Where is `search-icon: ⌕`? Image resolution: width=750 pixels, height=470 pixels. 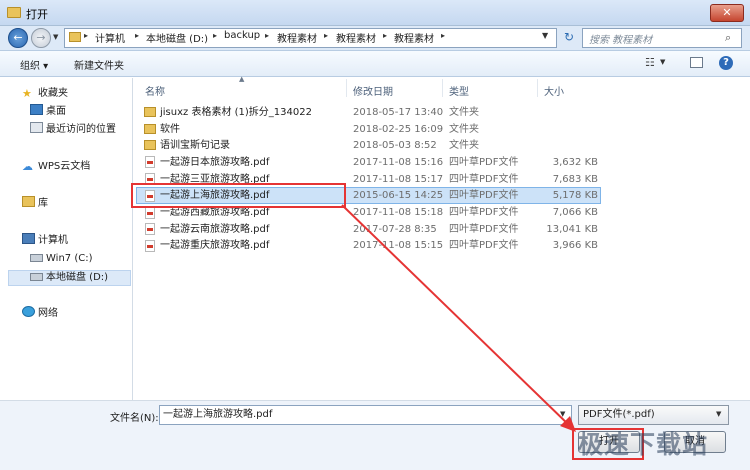 search-icon: ⌕ is located at coordinates (728, 38).